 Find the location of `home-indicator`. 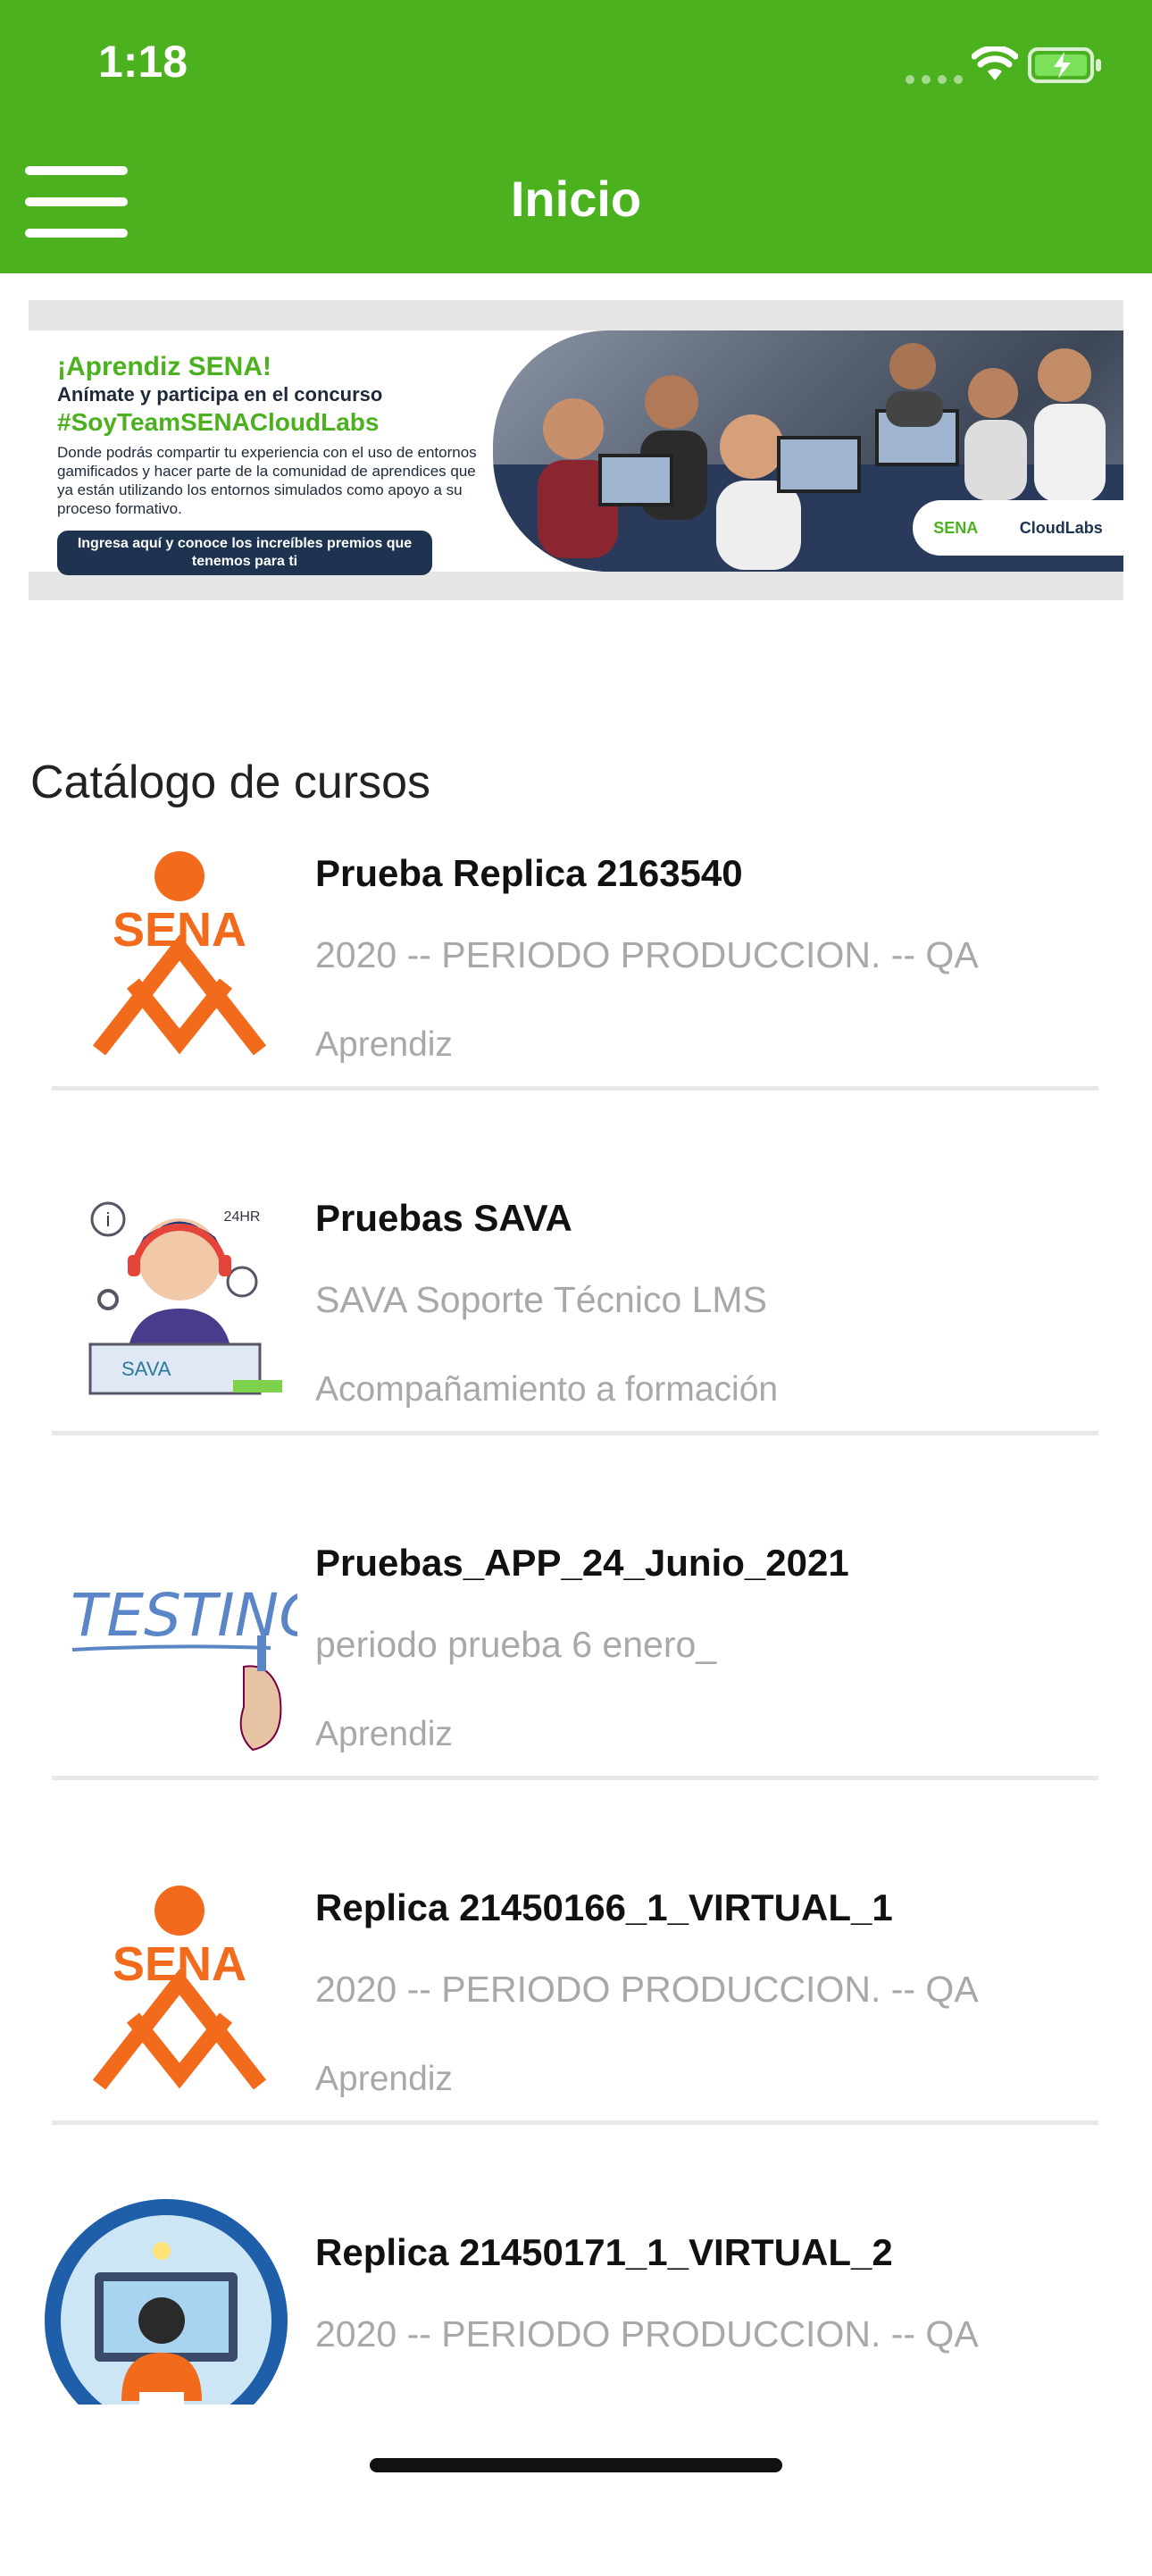

home-indicator is located at coordinates (576, 2465).